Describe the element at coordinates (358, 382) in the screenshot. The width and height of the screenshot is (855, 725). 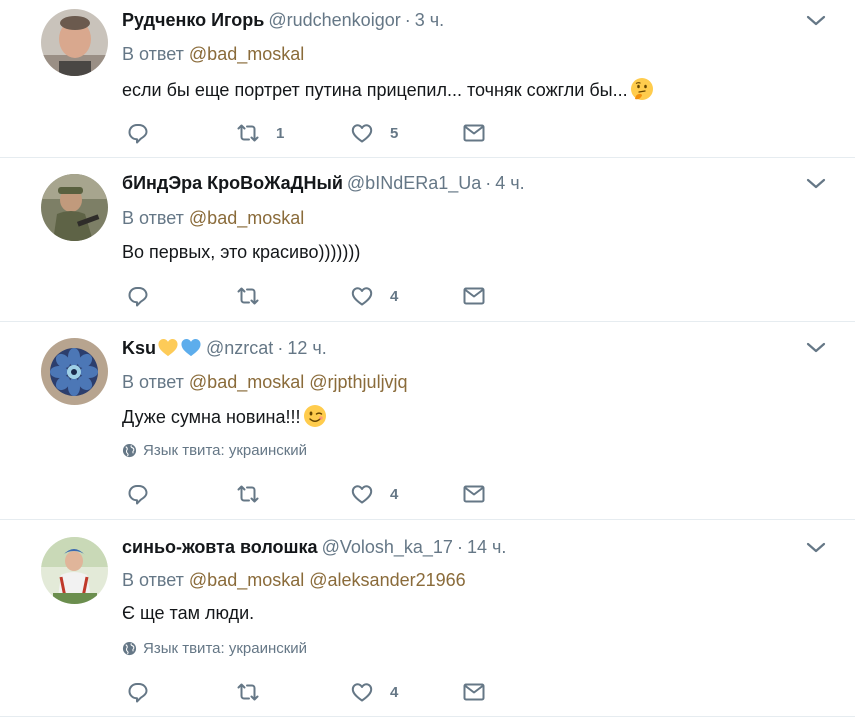
I see `mention-link: @rjpthjuljvjq` at that location.